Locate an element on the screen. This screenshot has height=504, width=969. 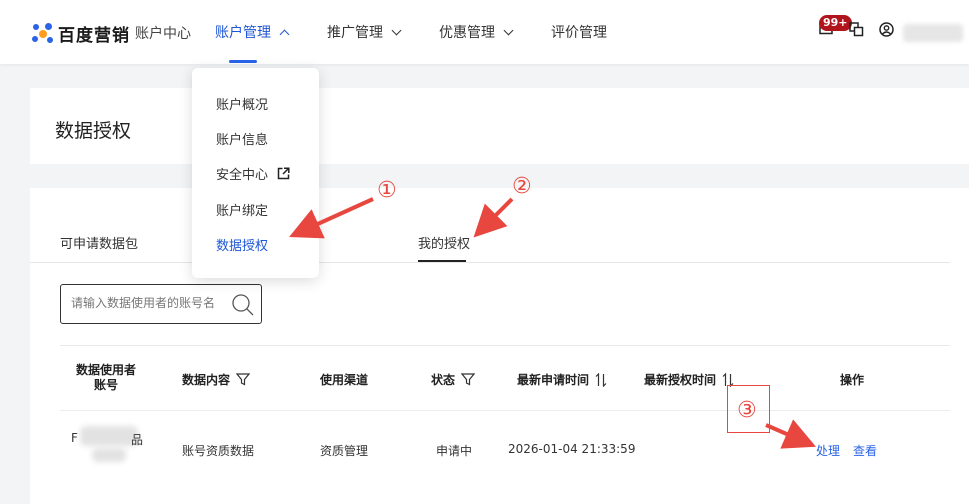
notification-badge: 99+ is located at coordinates (835, 23).